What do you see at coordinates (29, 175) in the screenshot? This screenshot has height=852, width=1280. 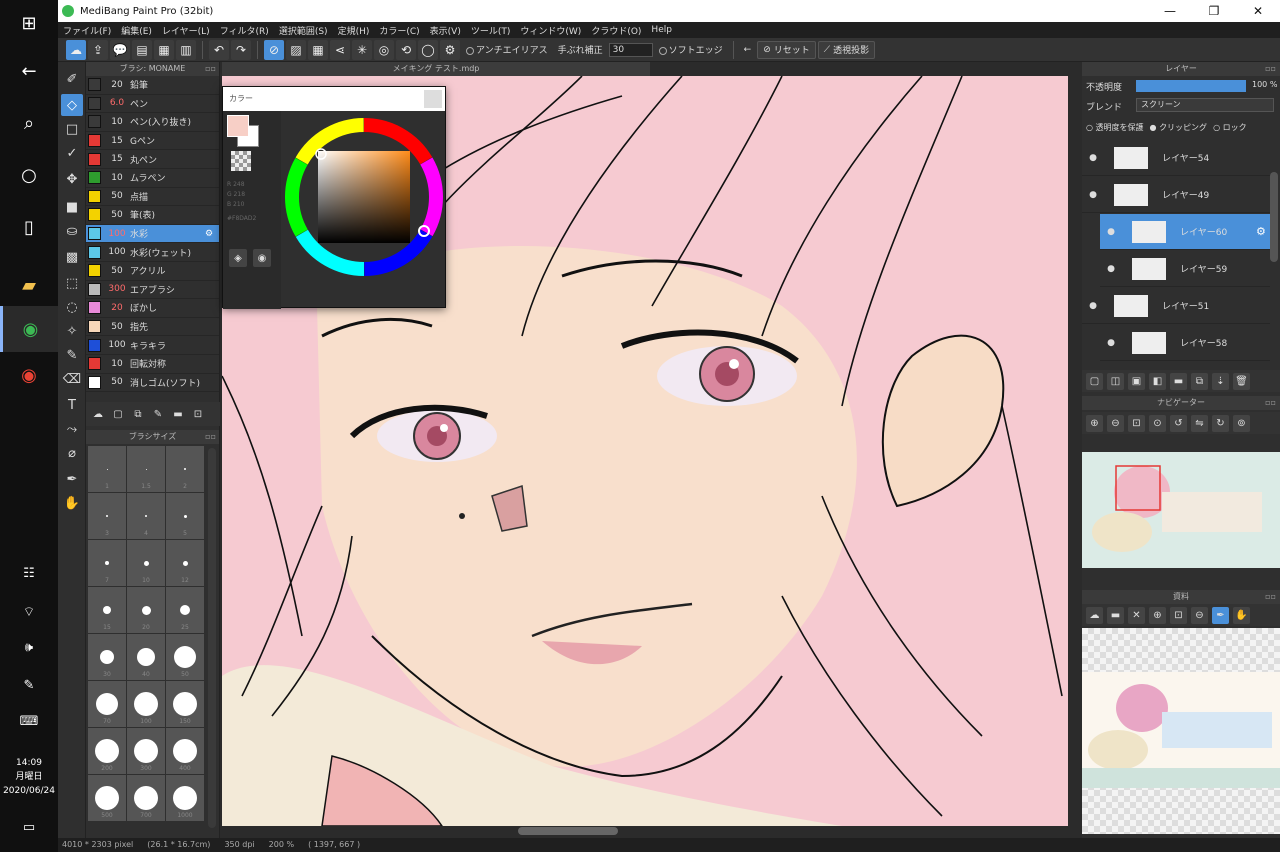 I see `cortana-icon: ○` at bounding box center [29, 175].